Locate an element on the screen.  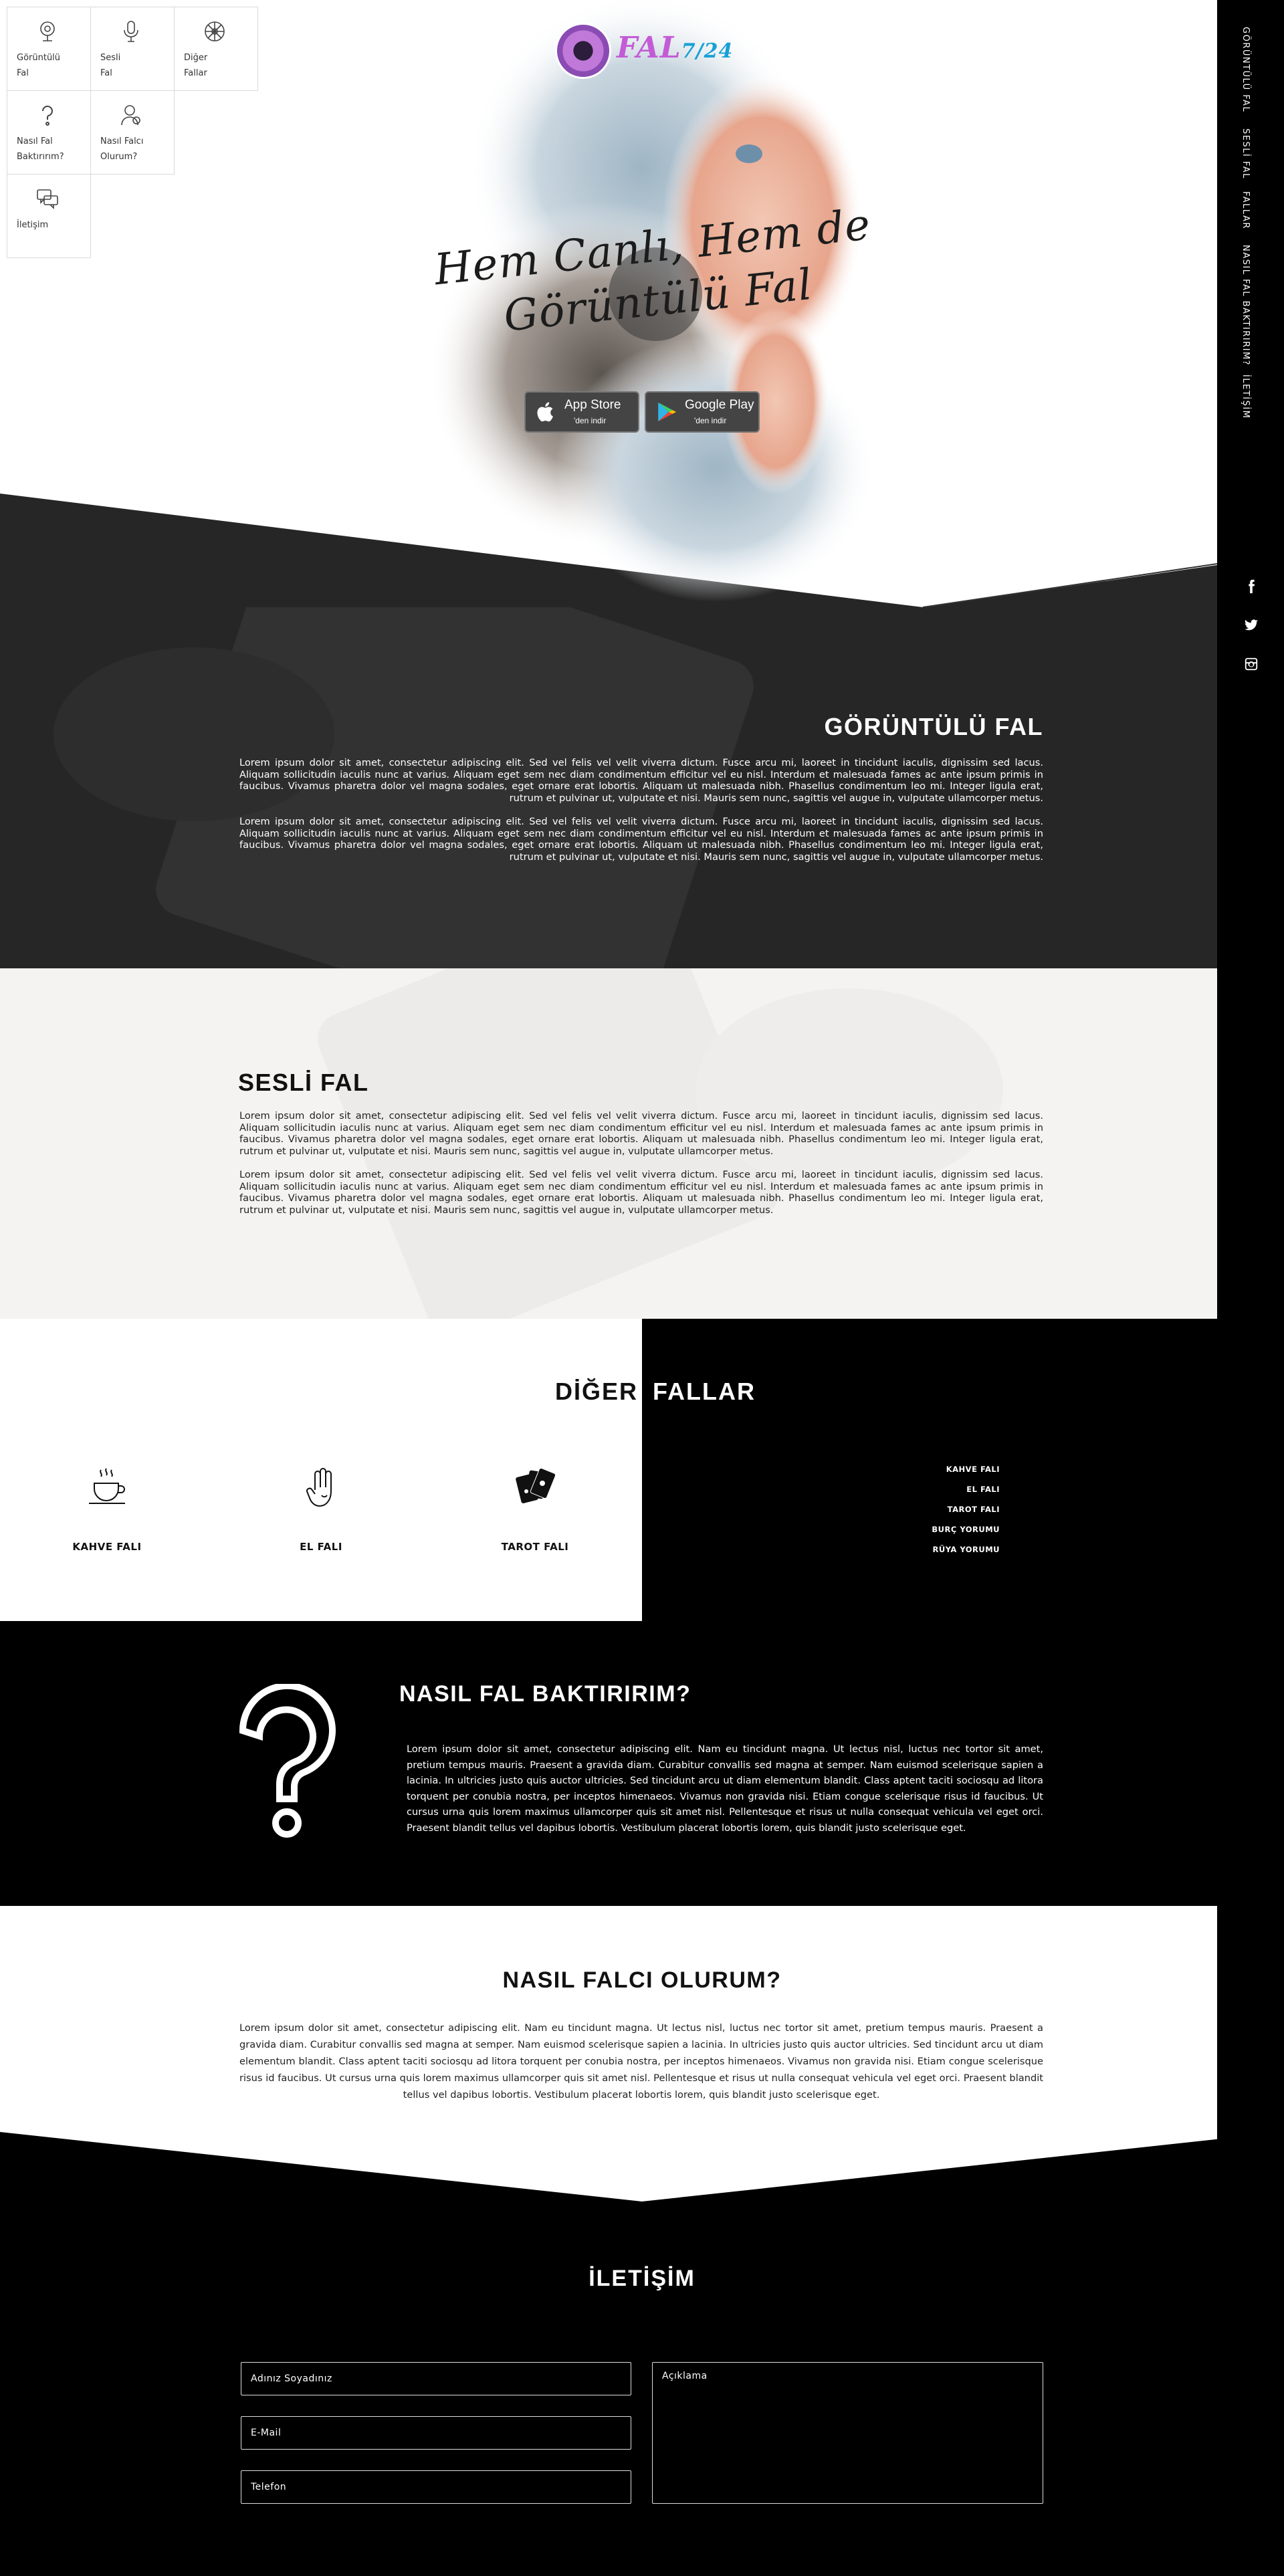
kahve-fali-item: KAHVE FALI is located at coordinates (107, 1509).